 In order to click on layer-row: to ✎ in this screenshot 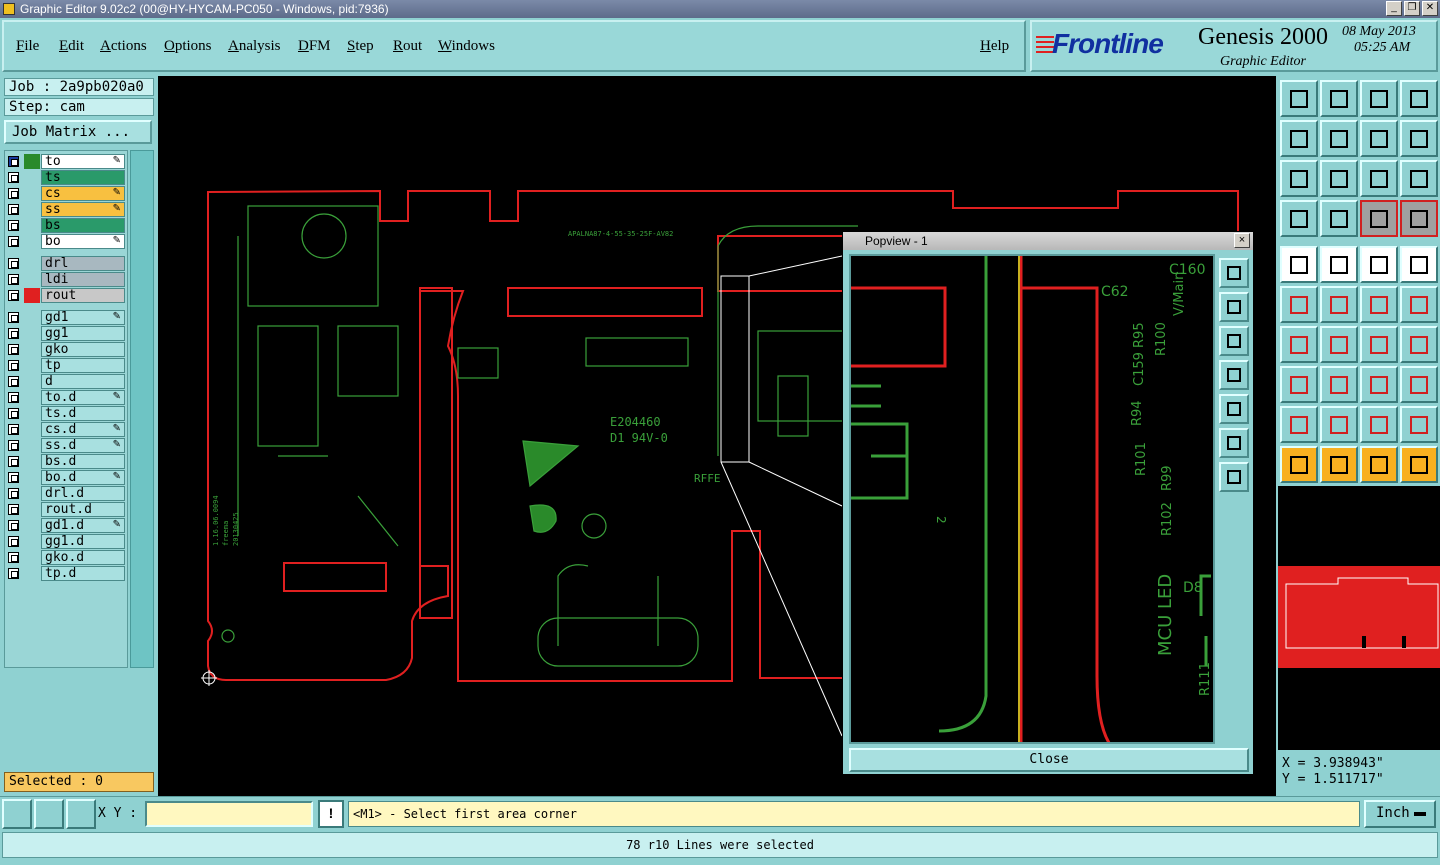, I will do `click(64, 161)`.